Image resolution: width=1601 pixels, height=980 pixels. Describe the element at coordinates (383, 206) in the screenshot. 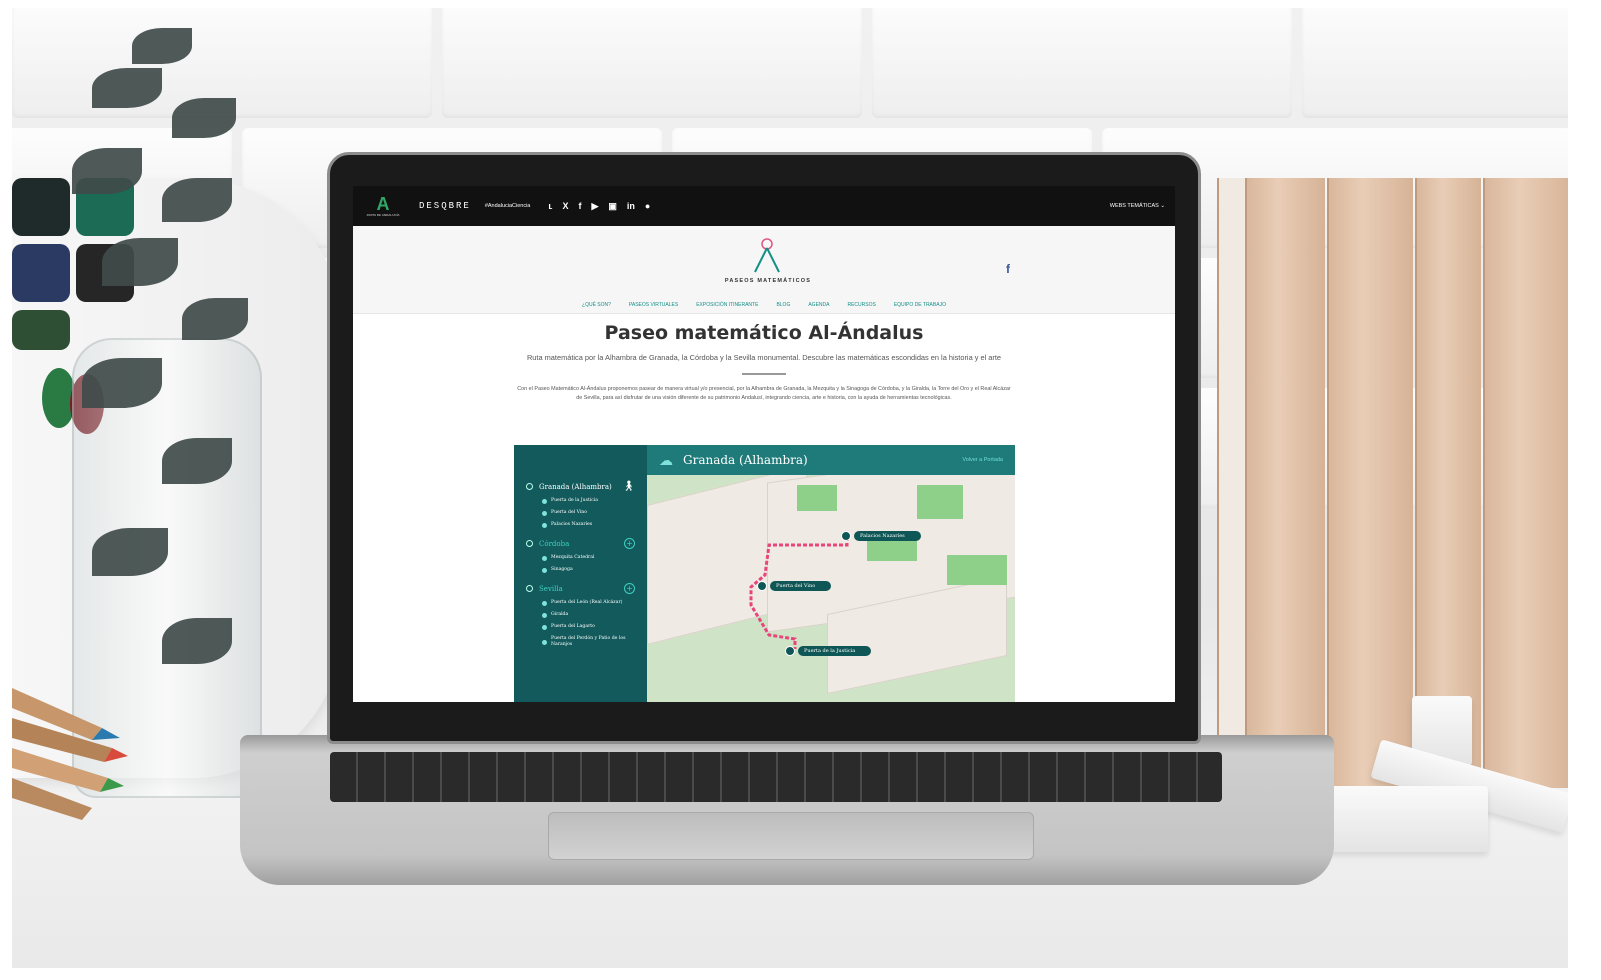

I see `junta-logo: A JUNTA DE ANDALUCÍA` at that location.